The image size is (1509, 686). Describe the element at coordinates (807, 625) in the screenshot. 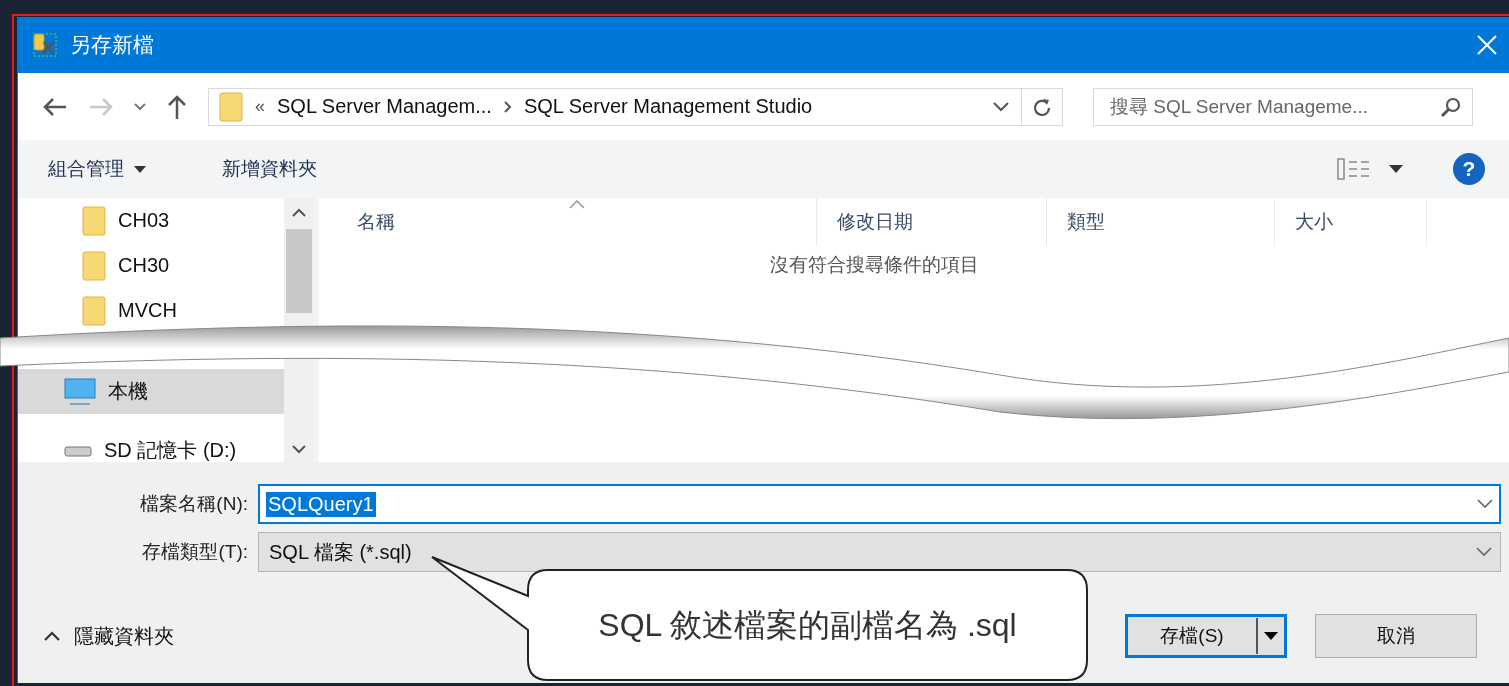

I see `callout-text: SQL 敘述檔案的副檔名為 .sql` at that location.